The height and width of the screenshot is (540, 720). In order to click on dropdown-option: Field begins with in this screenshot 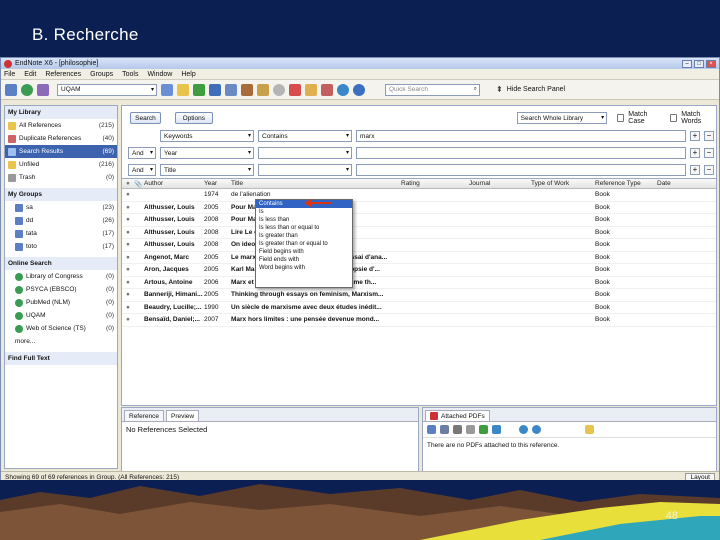, I will do `click(304, 252)`.